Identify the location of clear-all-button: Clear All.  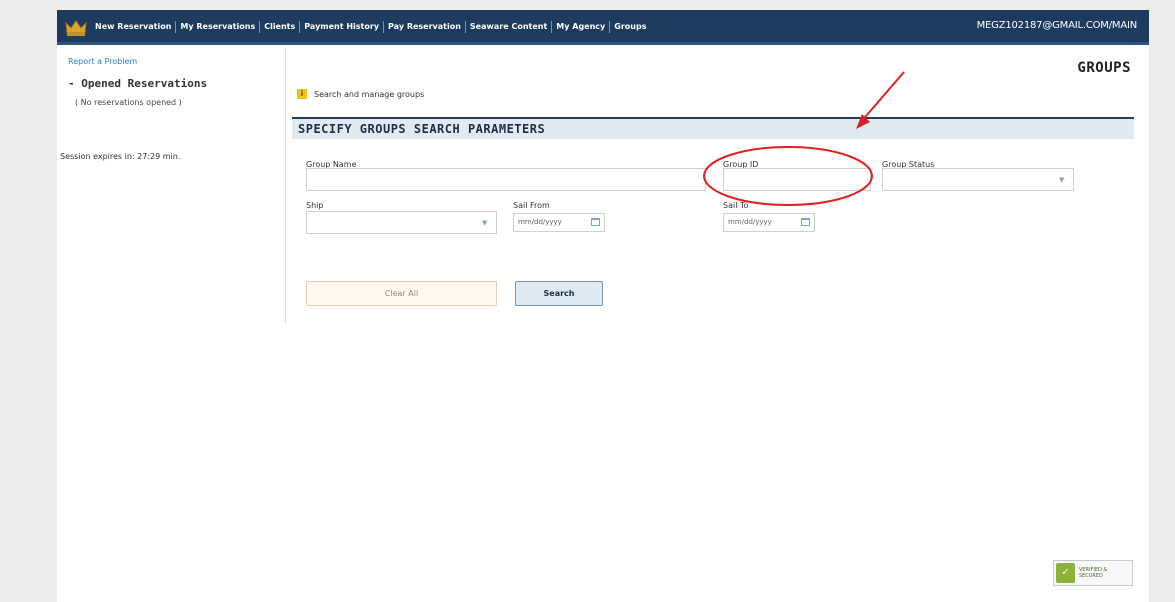
(401, 293).